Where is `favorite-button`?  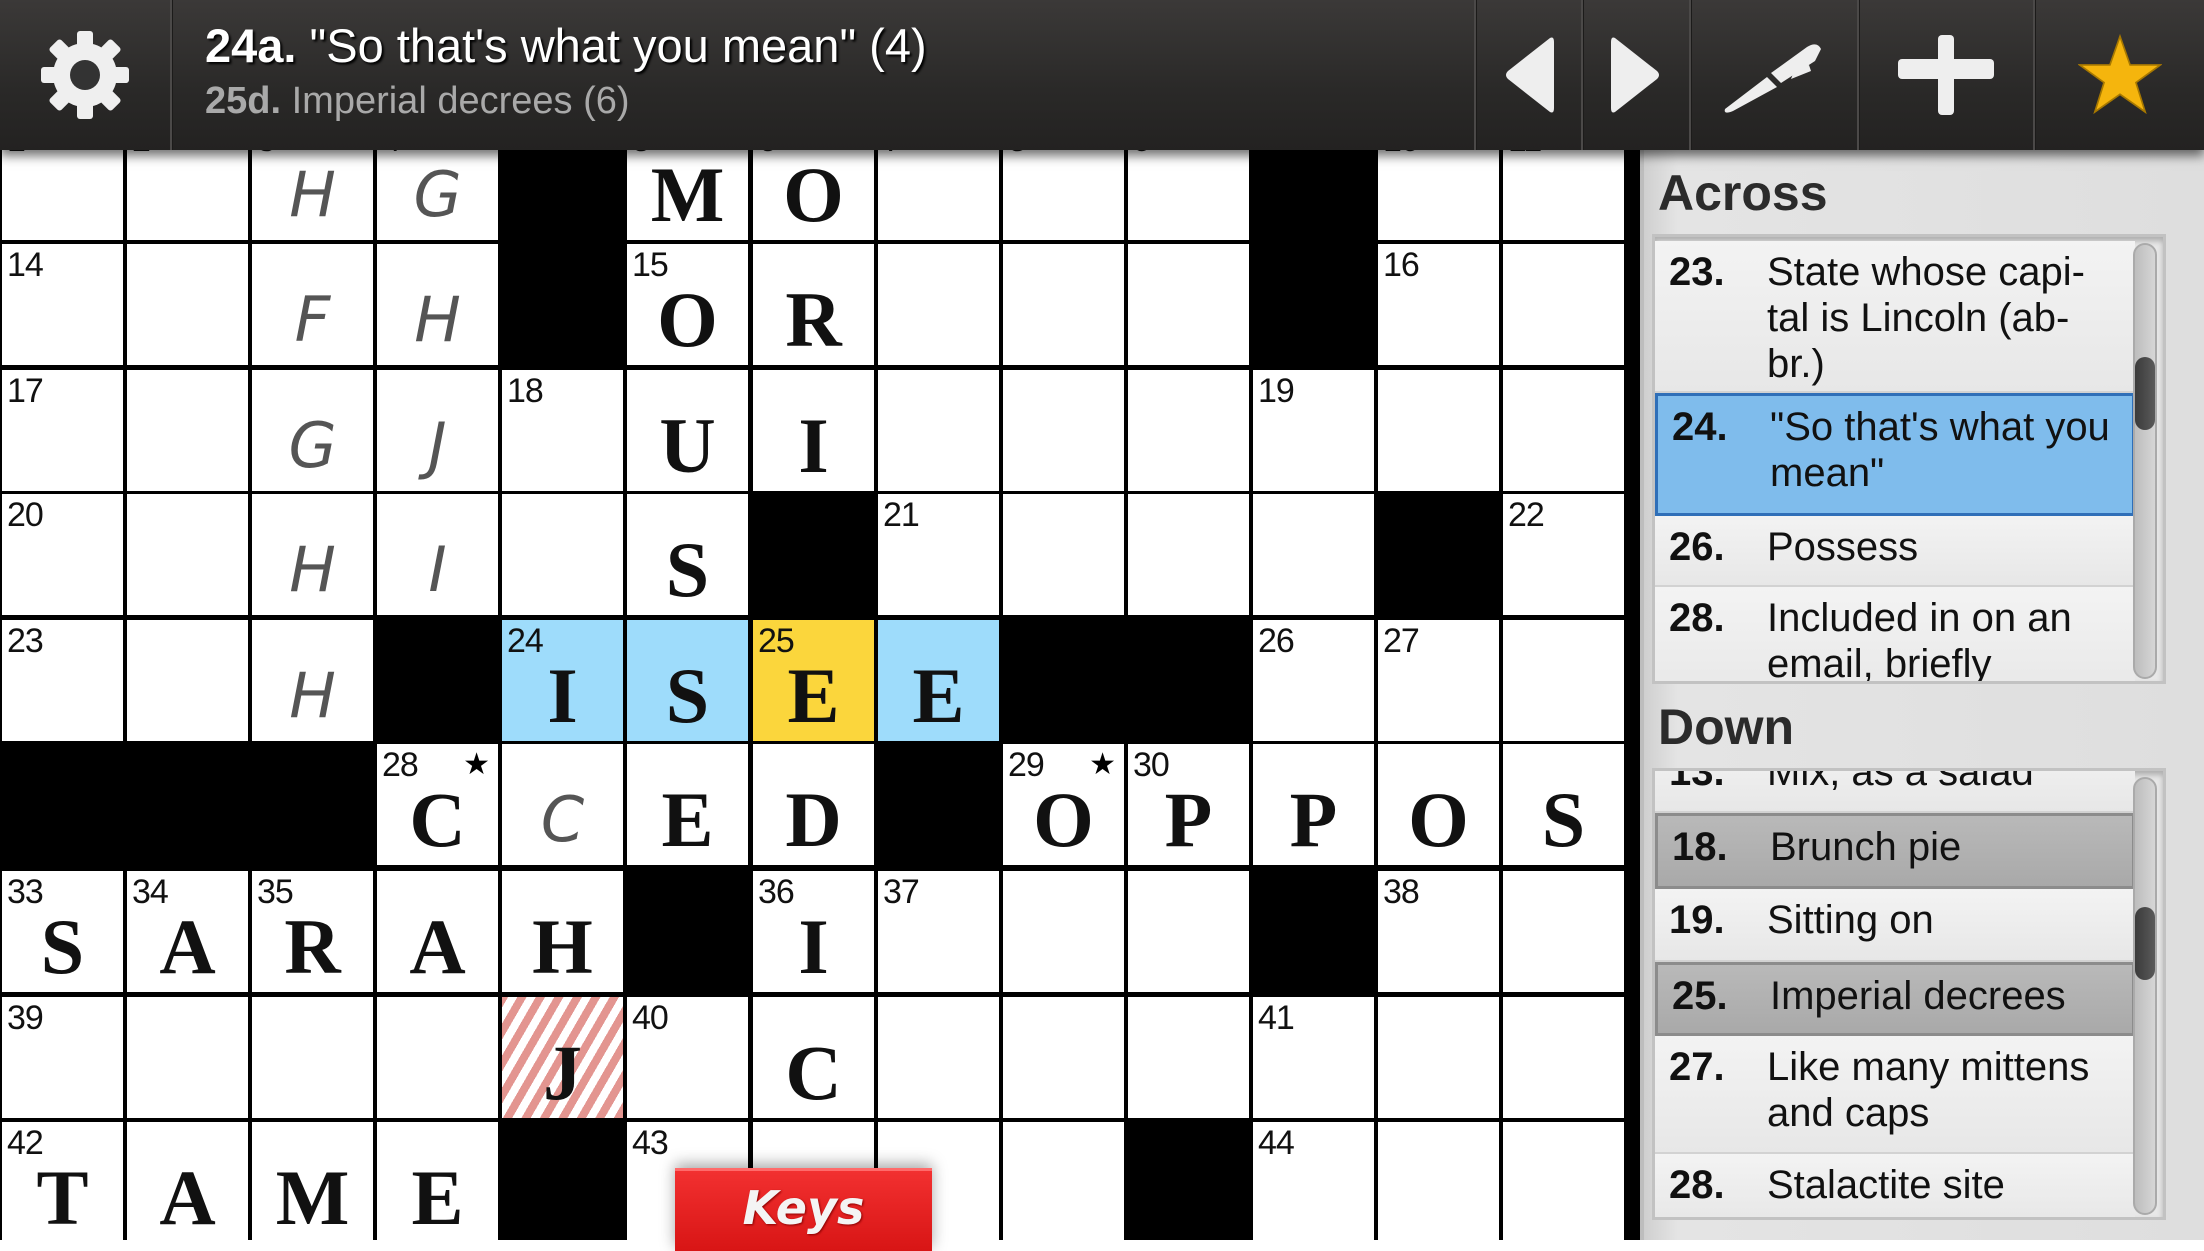
favorite-button is located at coordinates (2119, 75).